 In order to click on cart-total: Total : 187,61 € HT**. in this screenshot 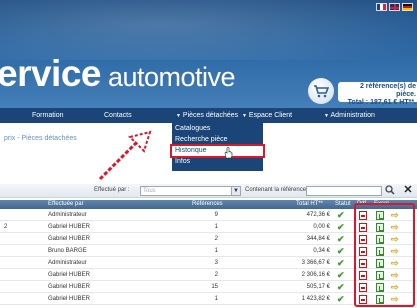, I will do `click(381, 102)`.